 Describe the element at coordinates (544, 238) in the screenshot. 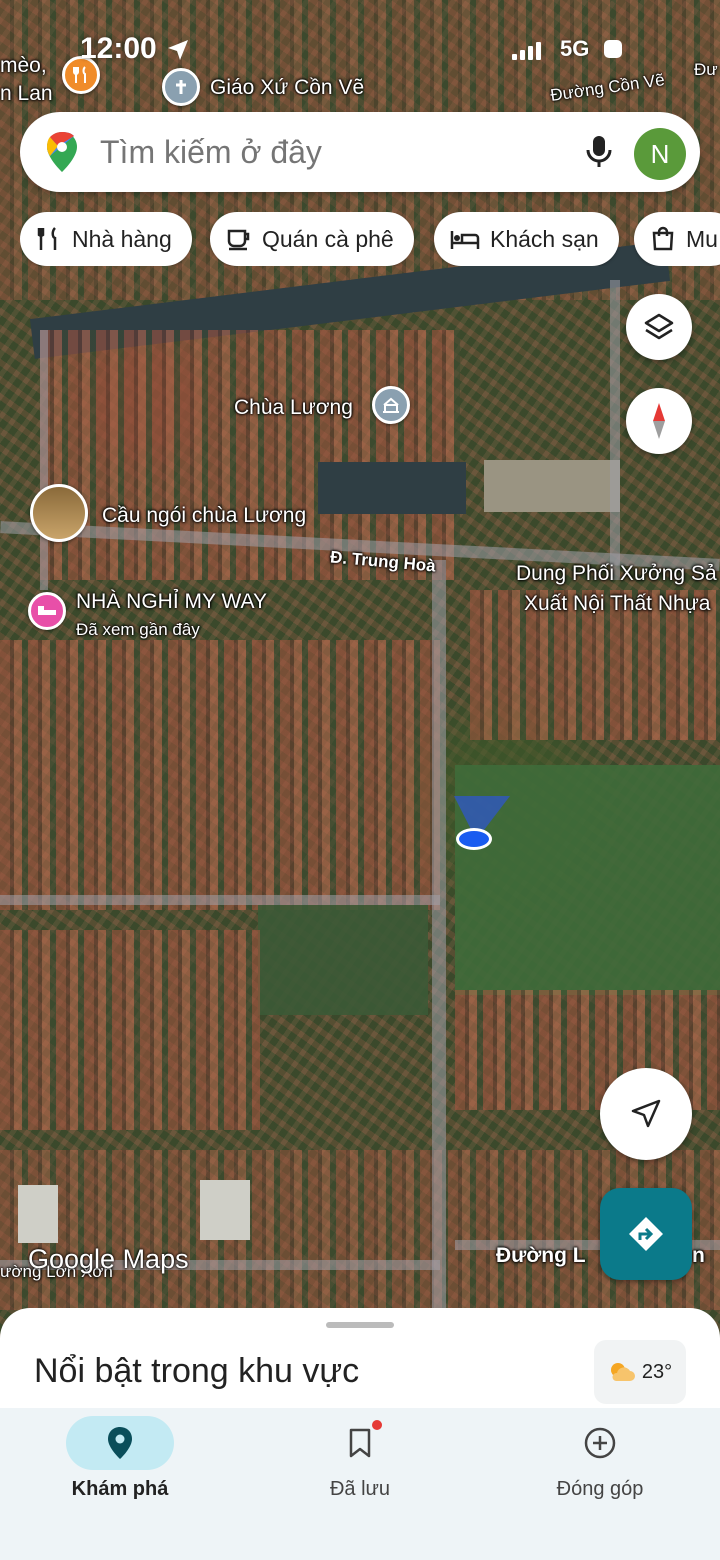

I see `chip-label: Khách sạn` at that location.